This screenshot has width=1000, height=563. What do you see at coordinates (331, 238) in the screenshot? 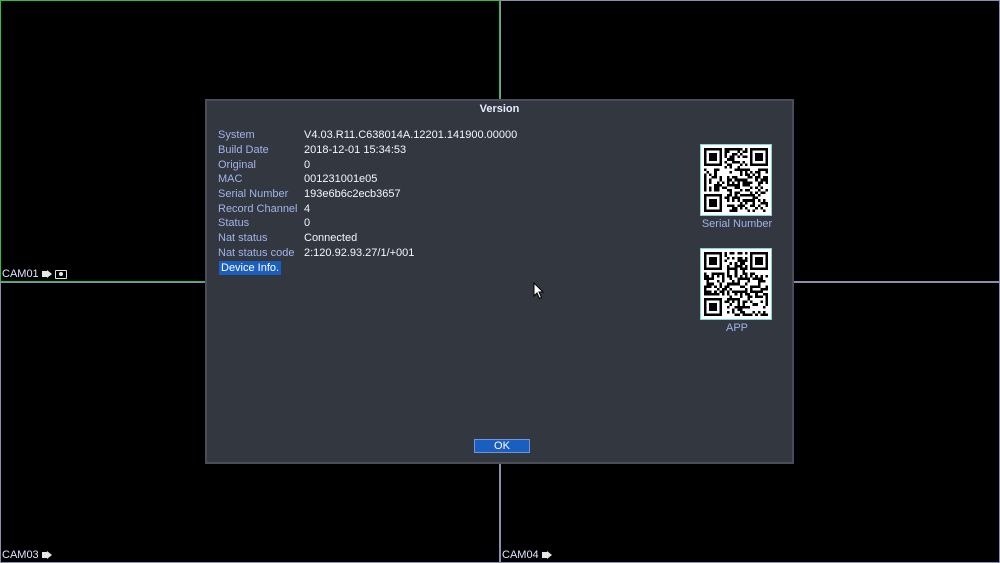
I see `info-value: Connected` at bounding box center [331, 238].